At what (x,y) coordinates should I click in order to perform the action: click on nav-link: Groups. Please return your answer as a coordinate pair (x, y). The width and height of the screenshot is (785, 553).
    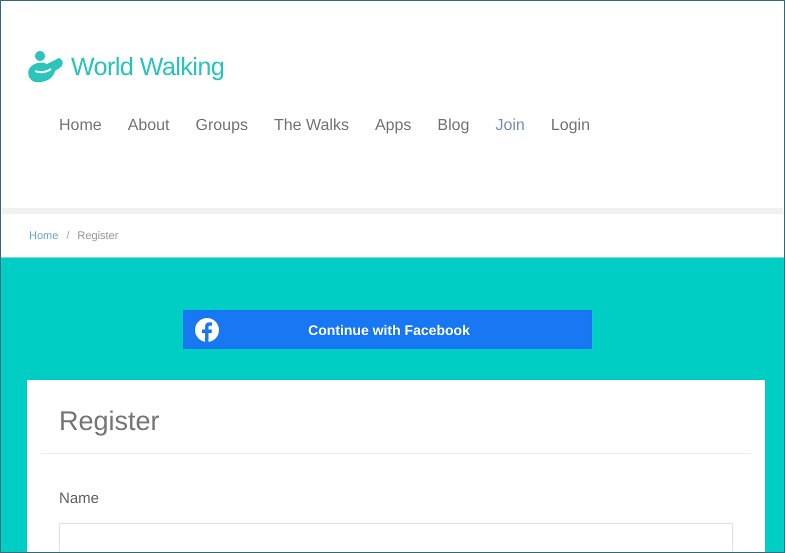
    Looking at the image, I should click on (222, 126).